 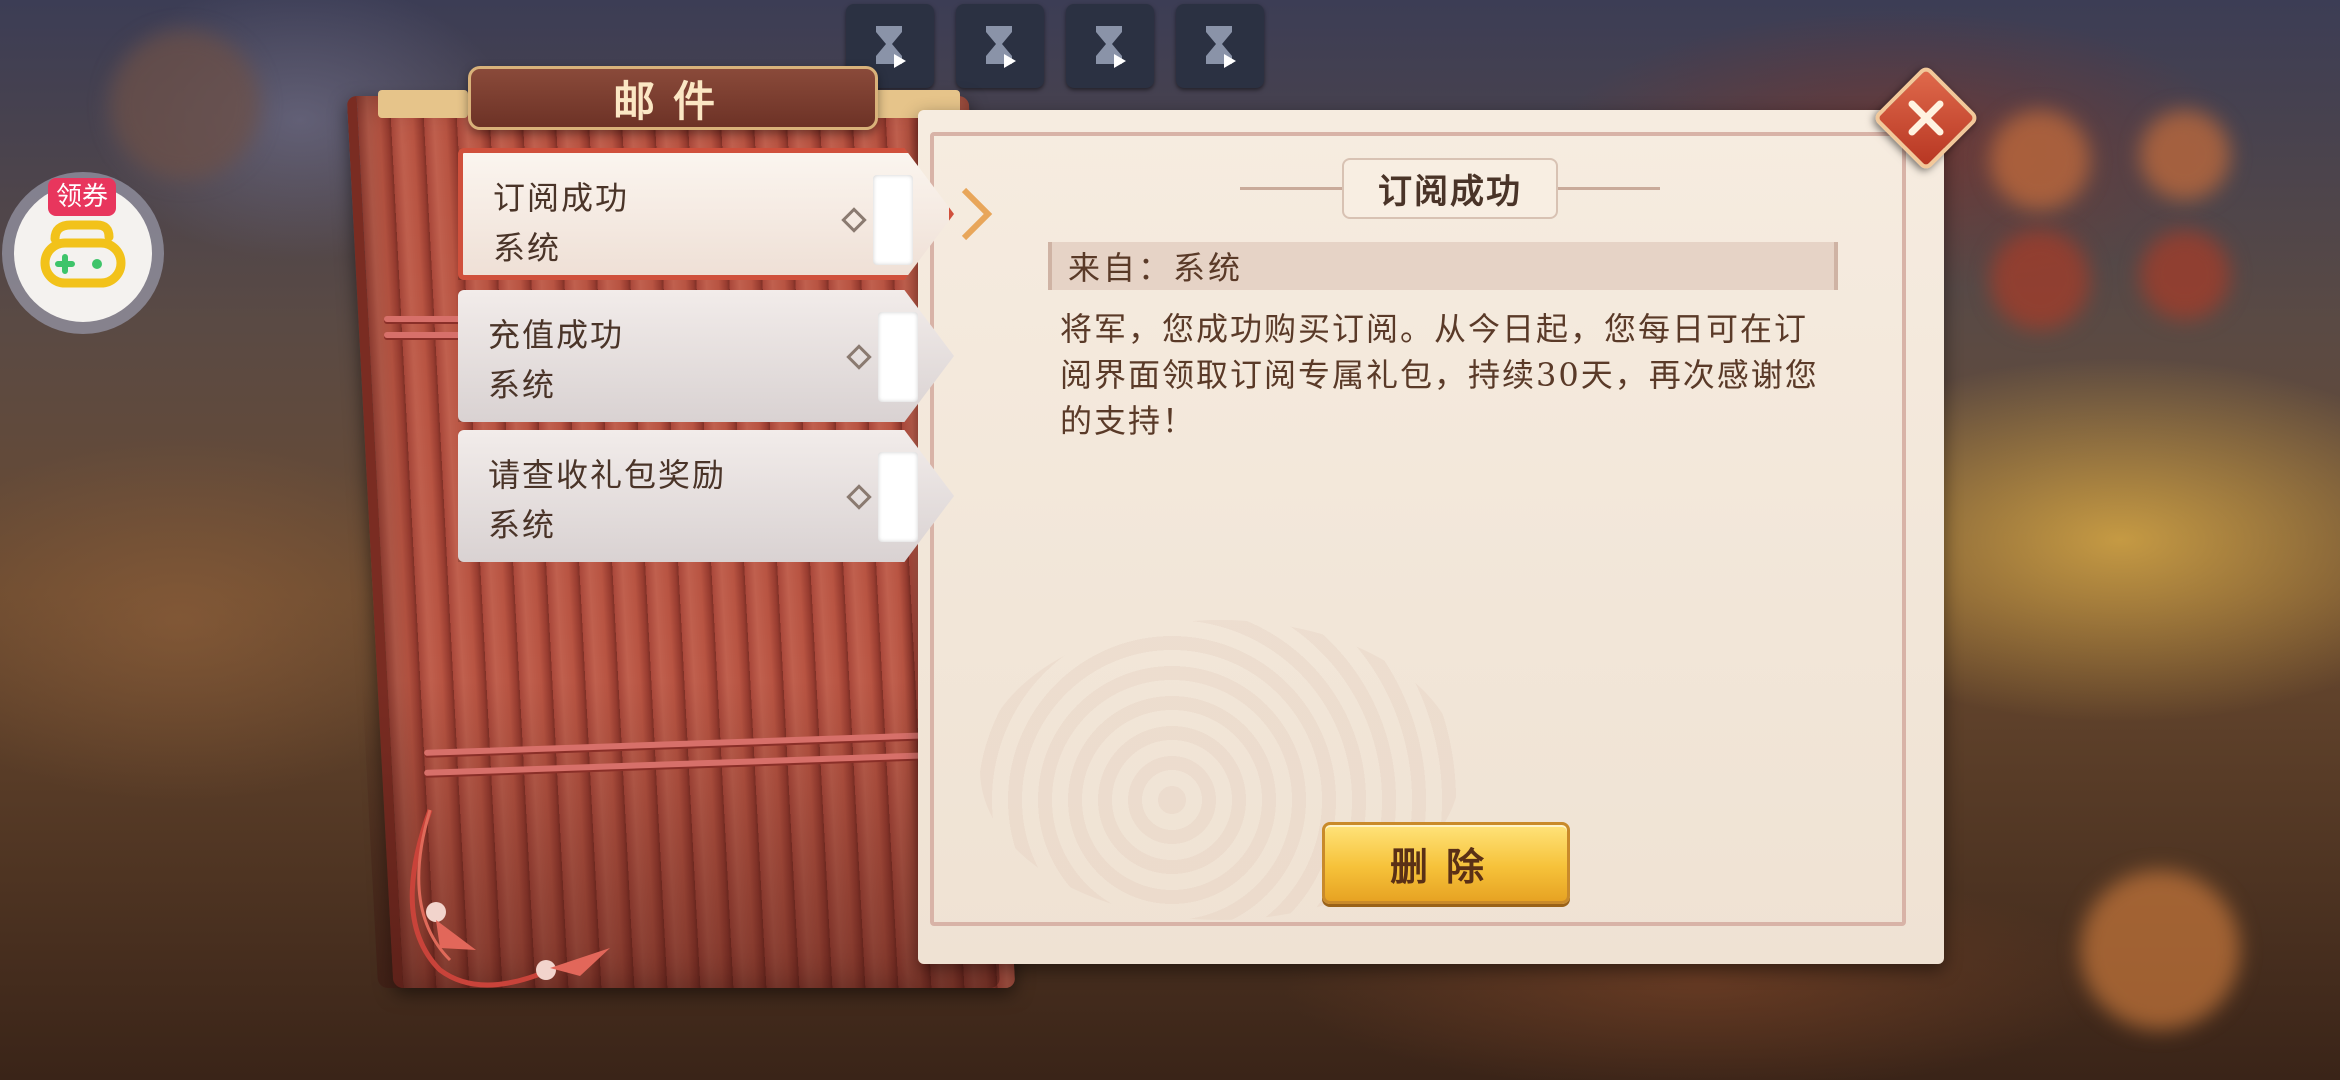 What do you see at coordinates (83, 254) in the screenshot?
I see `gamepad-icon` at bounding box center [83, 254].